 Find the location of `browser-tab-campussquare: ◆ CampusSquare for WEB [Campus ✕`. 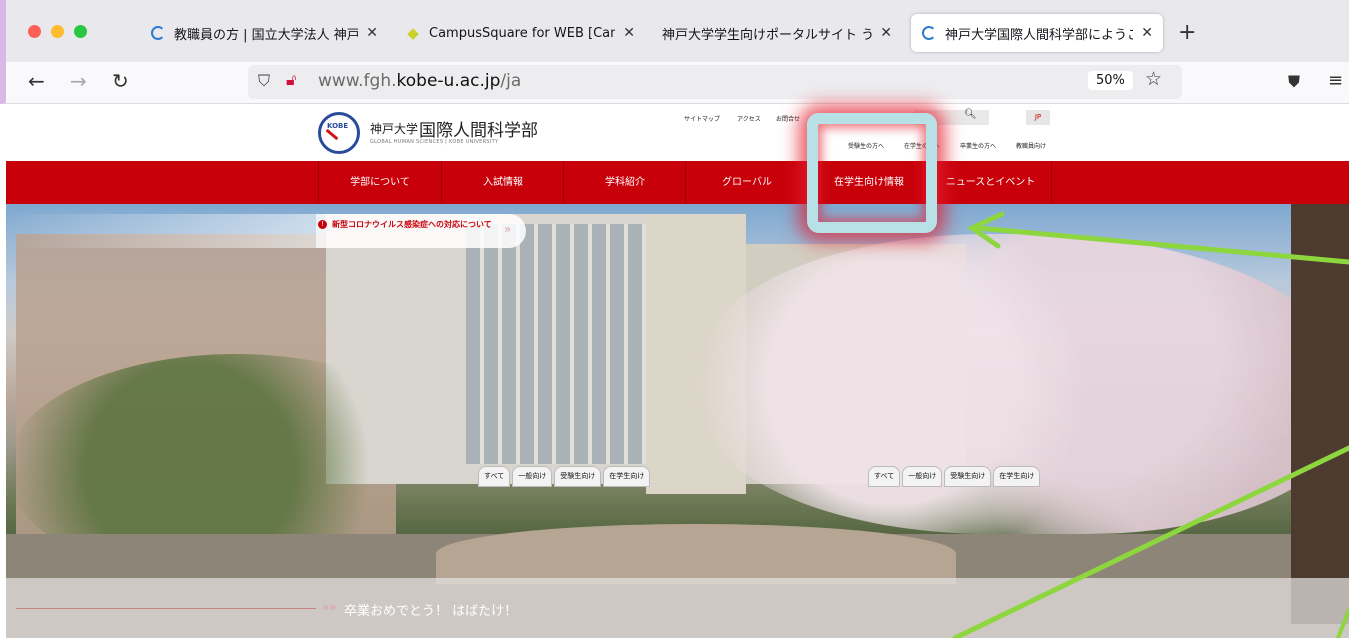

browser-tab-campussquare: ◆ CampusSquare for WEB [Campus ✕ is located at coordinates (520, 33).